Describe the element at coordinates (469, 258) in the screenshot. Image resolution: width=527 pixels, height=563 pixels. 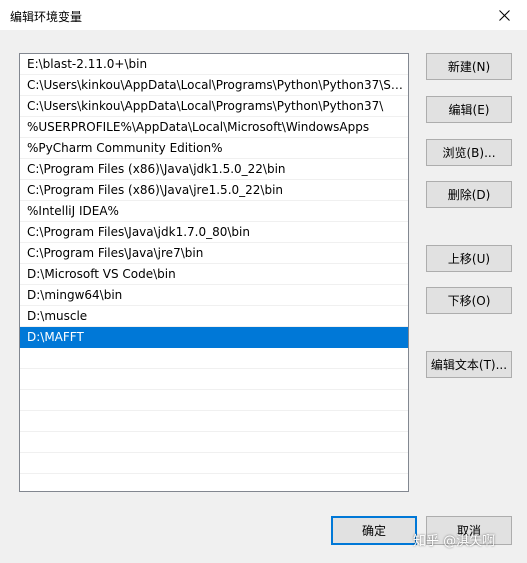
I see `move-up-button: 上移(U)` at that location.